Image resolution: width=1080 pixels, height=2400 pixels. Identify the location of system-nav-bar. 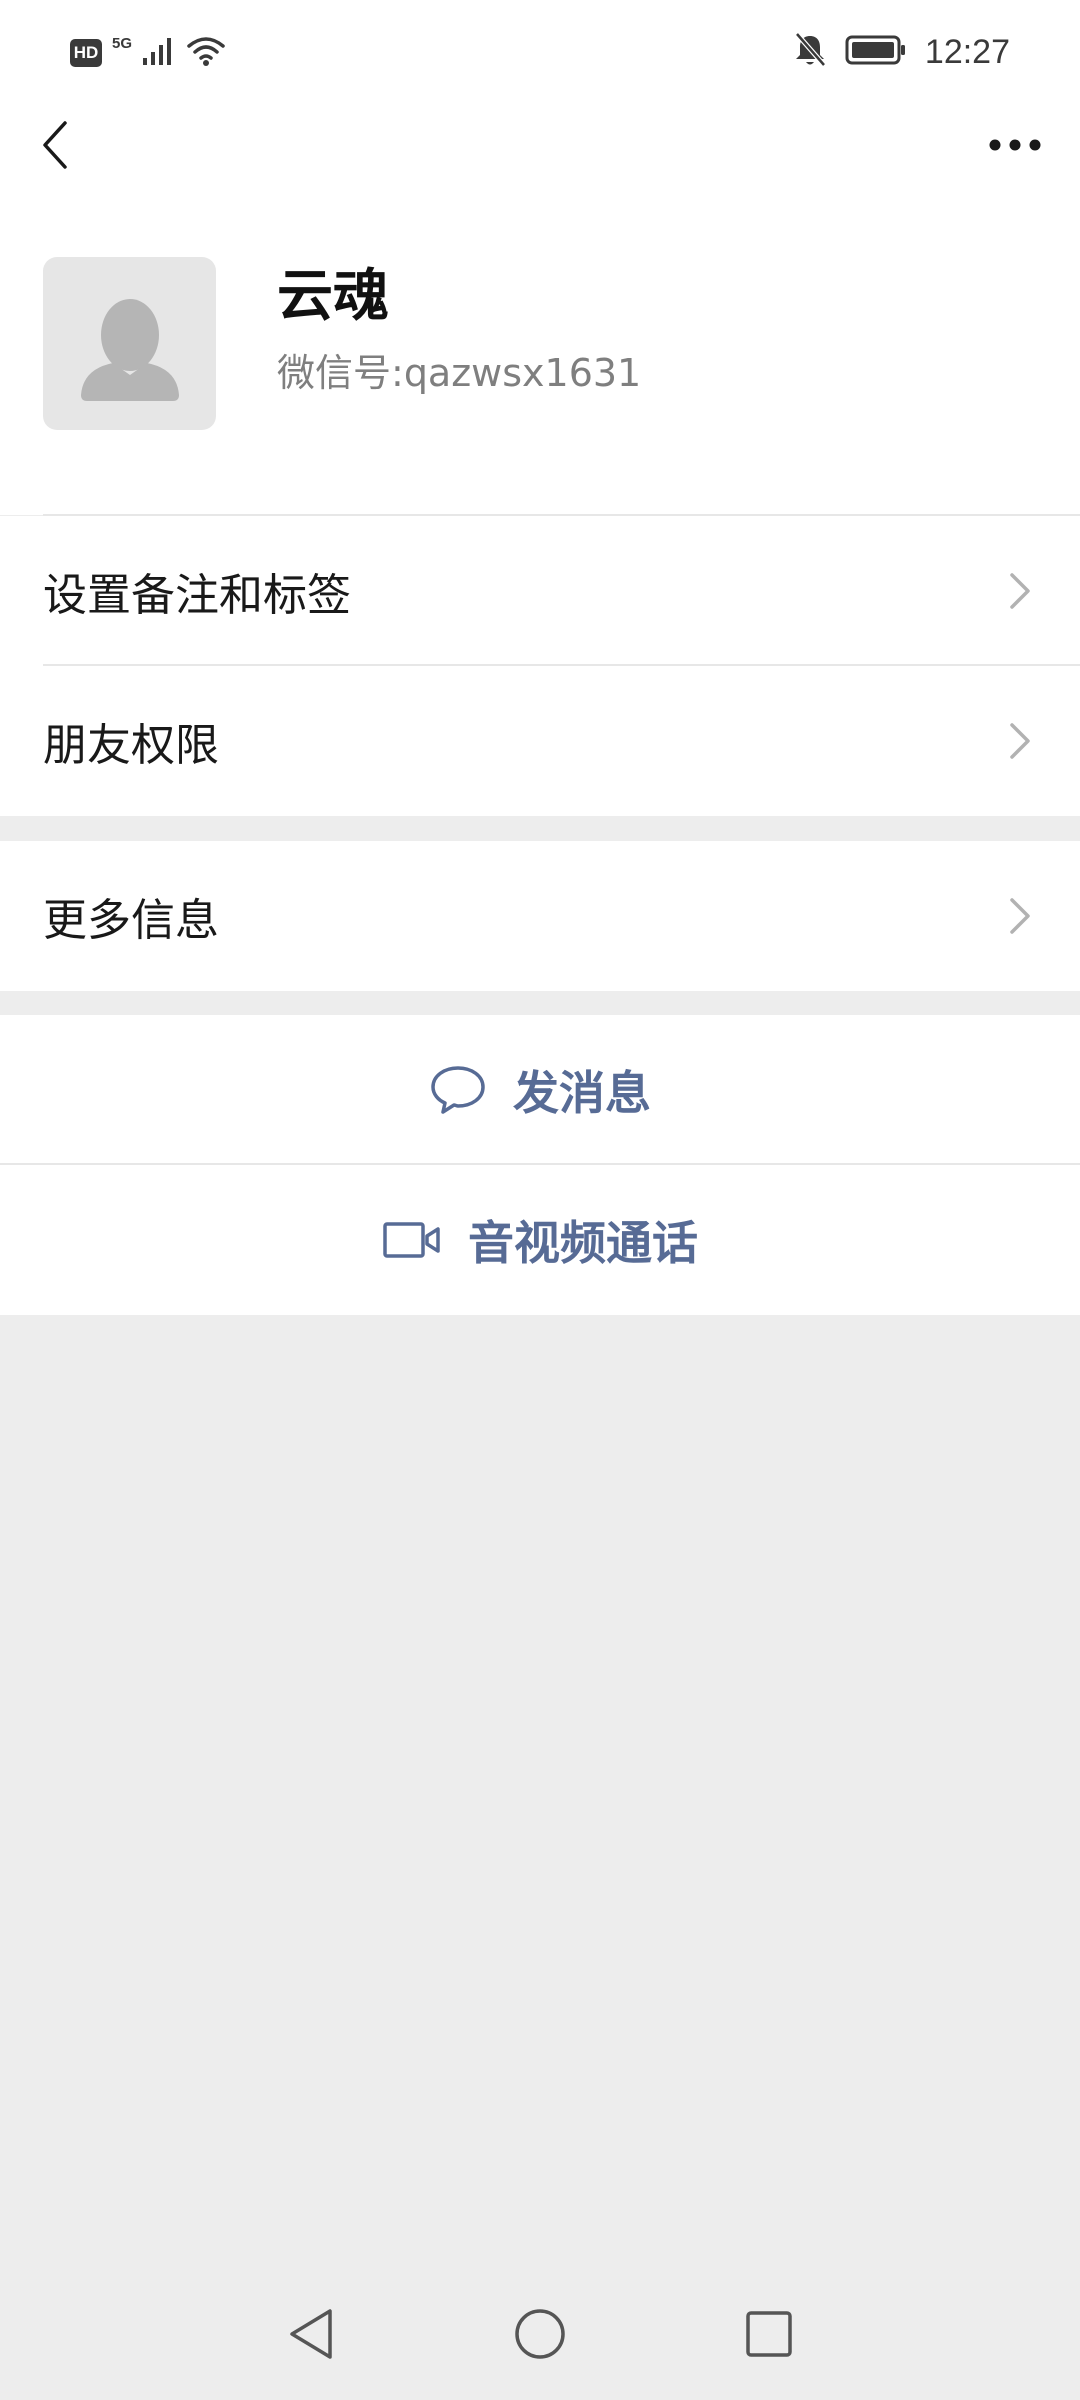
(540, 2340).